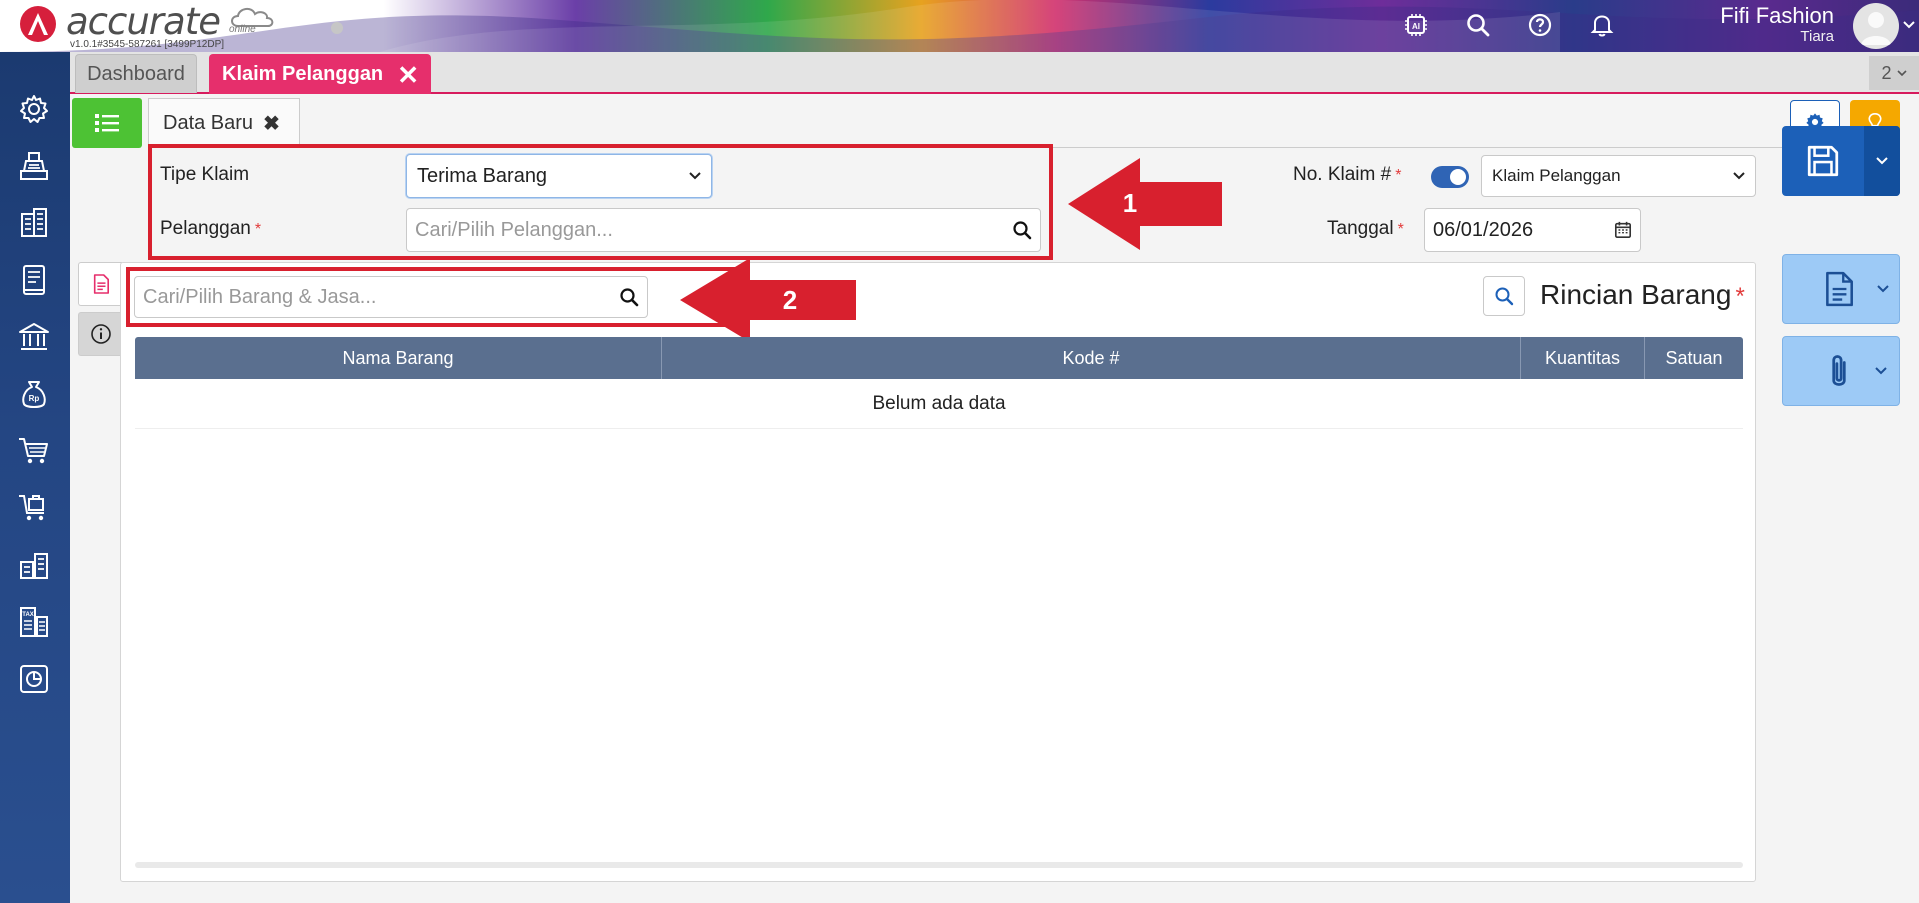 This screenshot has width=1919, height=903. I want to click on list-icon, so click(107, 123).